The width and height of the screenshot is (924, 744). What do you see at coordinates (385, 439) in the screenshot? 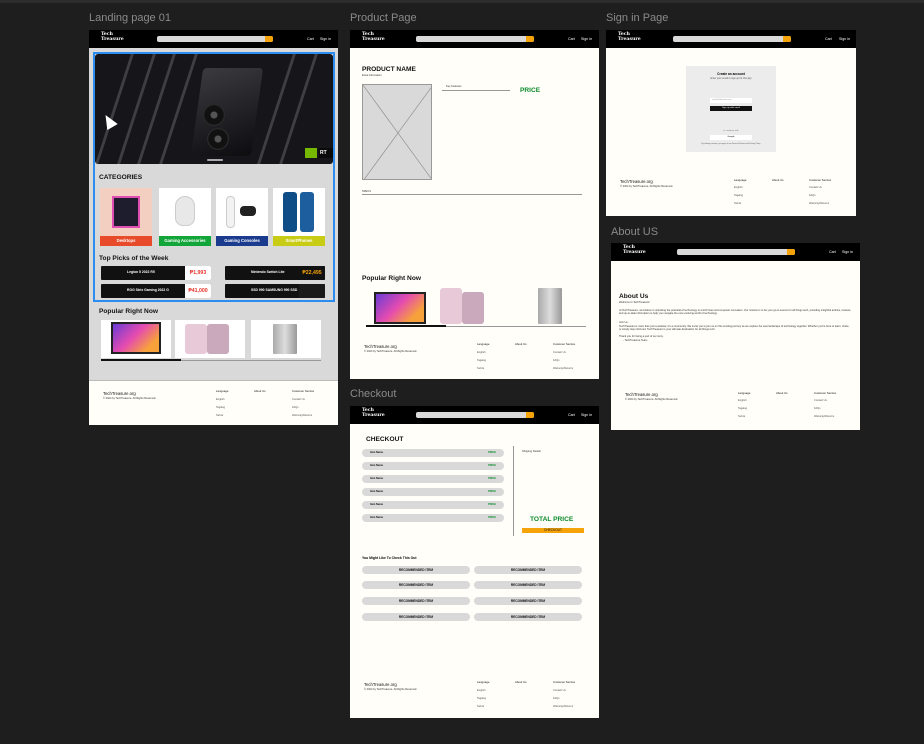
I see `checkout-title: CHECKOUT` at bounding box center [385, 439].